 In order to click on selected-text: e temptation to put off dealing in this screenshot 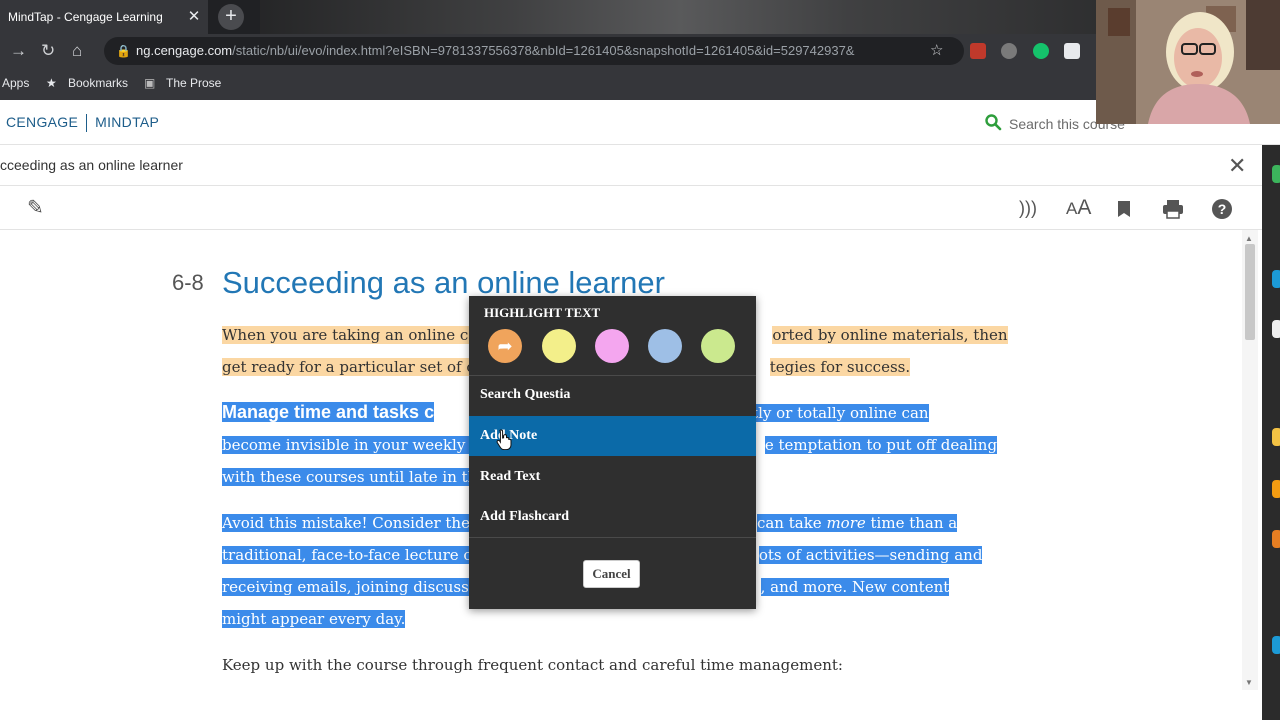, I will do `click(881, 445)`.